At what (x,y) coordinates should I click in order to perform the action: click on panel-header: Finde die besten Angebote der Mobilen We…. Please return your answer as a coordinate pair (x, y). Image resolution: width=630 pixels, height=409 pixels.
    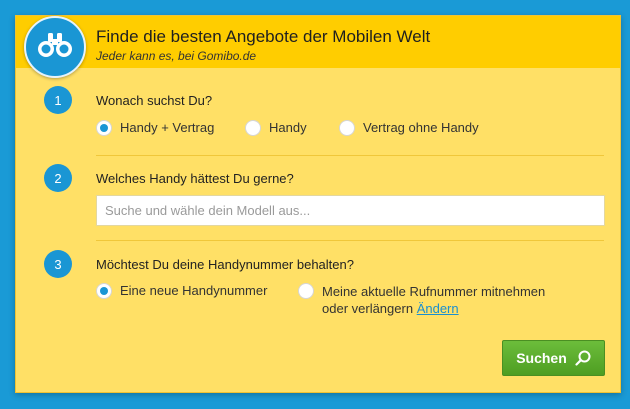
    Looking at the image, I should click on (318, 42).